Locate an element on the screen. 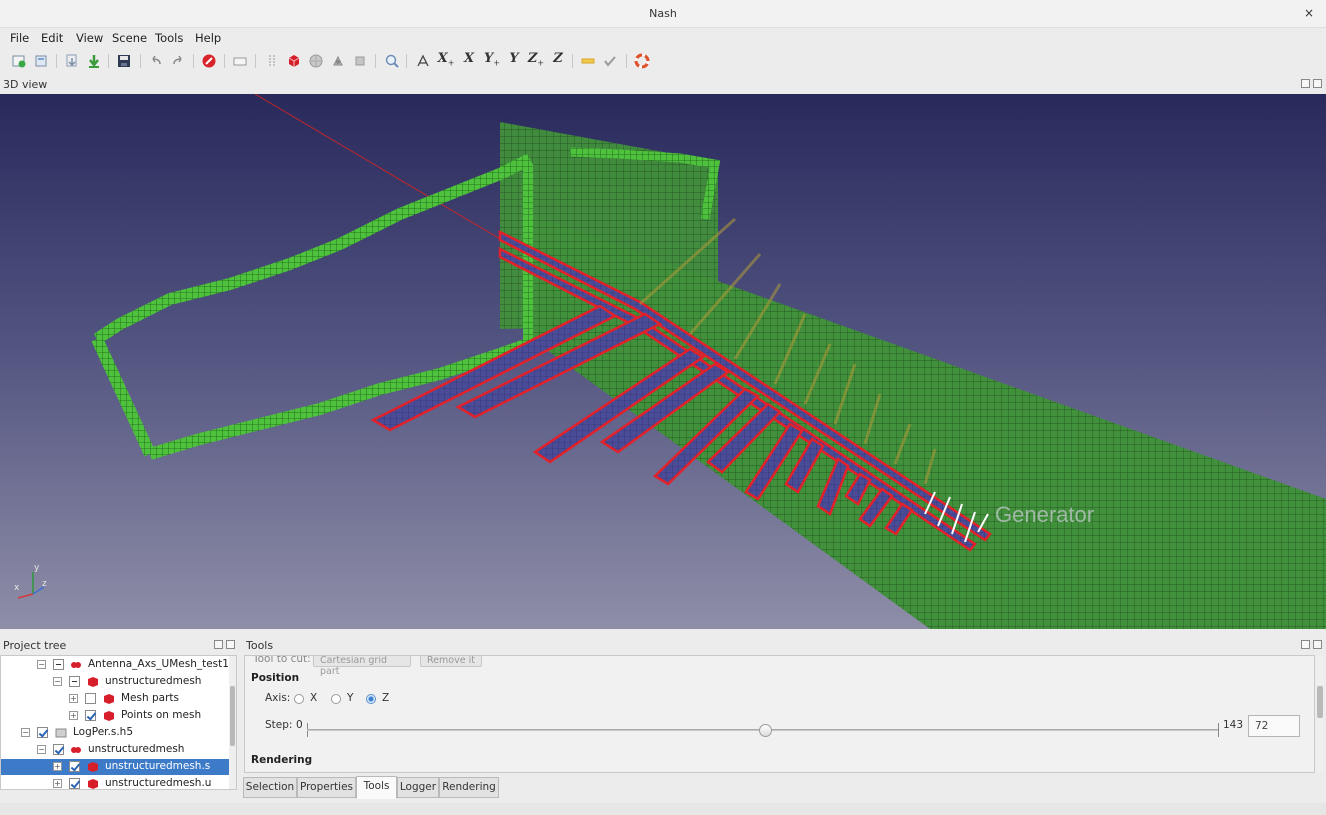  import-icon is located at coordinates (72, 61).